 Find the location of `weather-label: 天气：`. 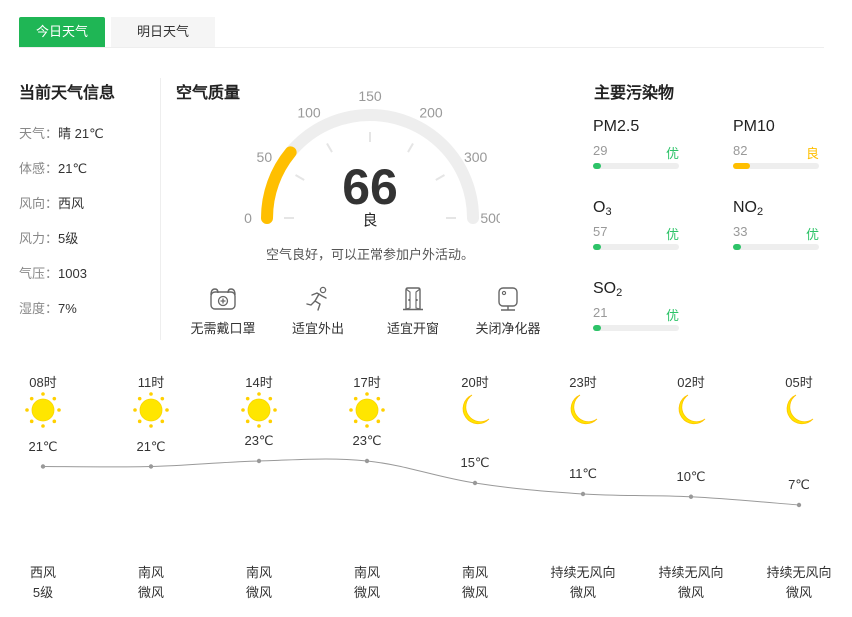

weather-label: 天气： is located at coordinates (39, 133).